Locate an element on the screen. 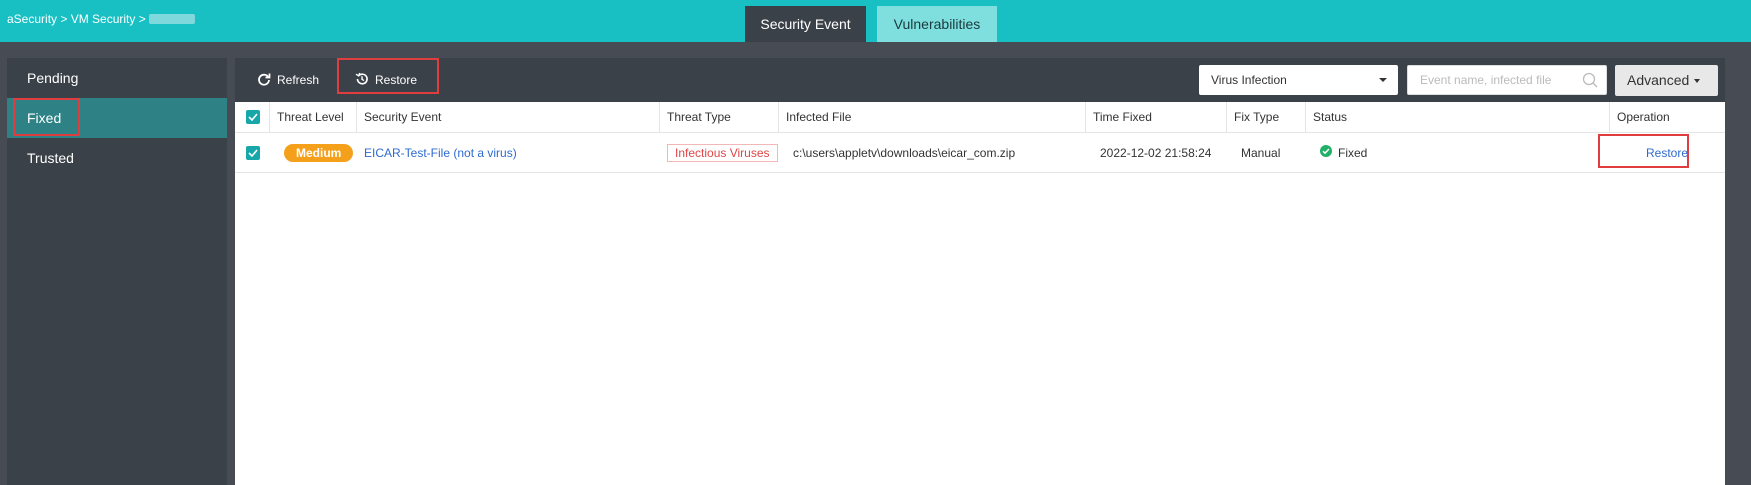  highlight-box-operation is located at coordinates (1643, 151).